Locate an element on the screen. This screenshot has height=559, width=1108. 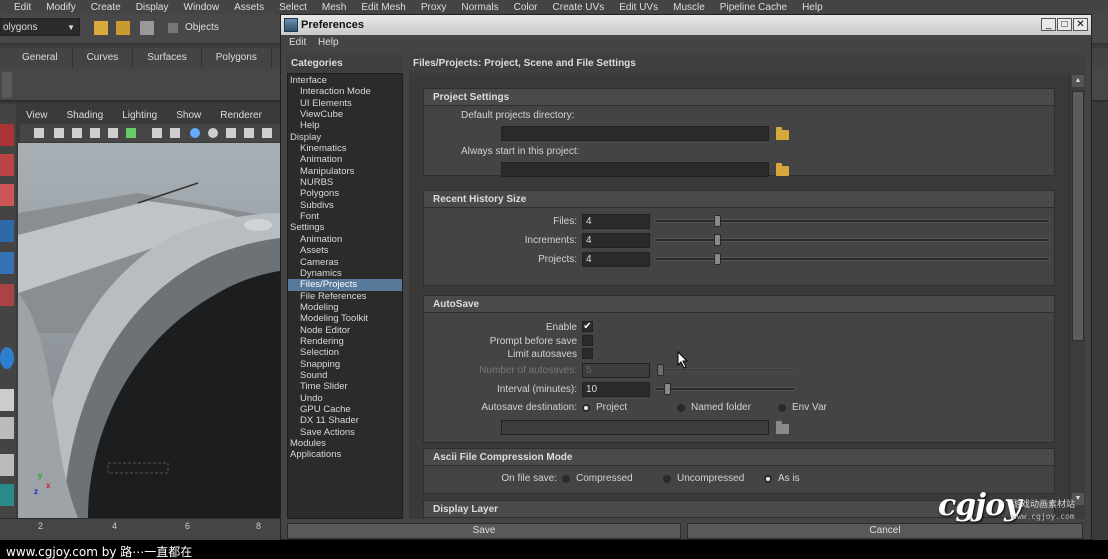
menubar-item: Assets is located at coordinates (249, 7).